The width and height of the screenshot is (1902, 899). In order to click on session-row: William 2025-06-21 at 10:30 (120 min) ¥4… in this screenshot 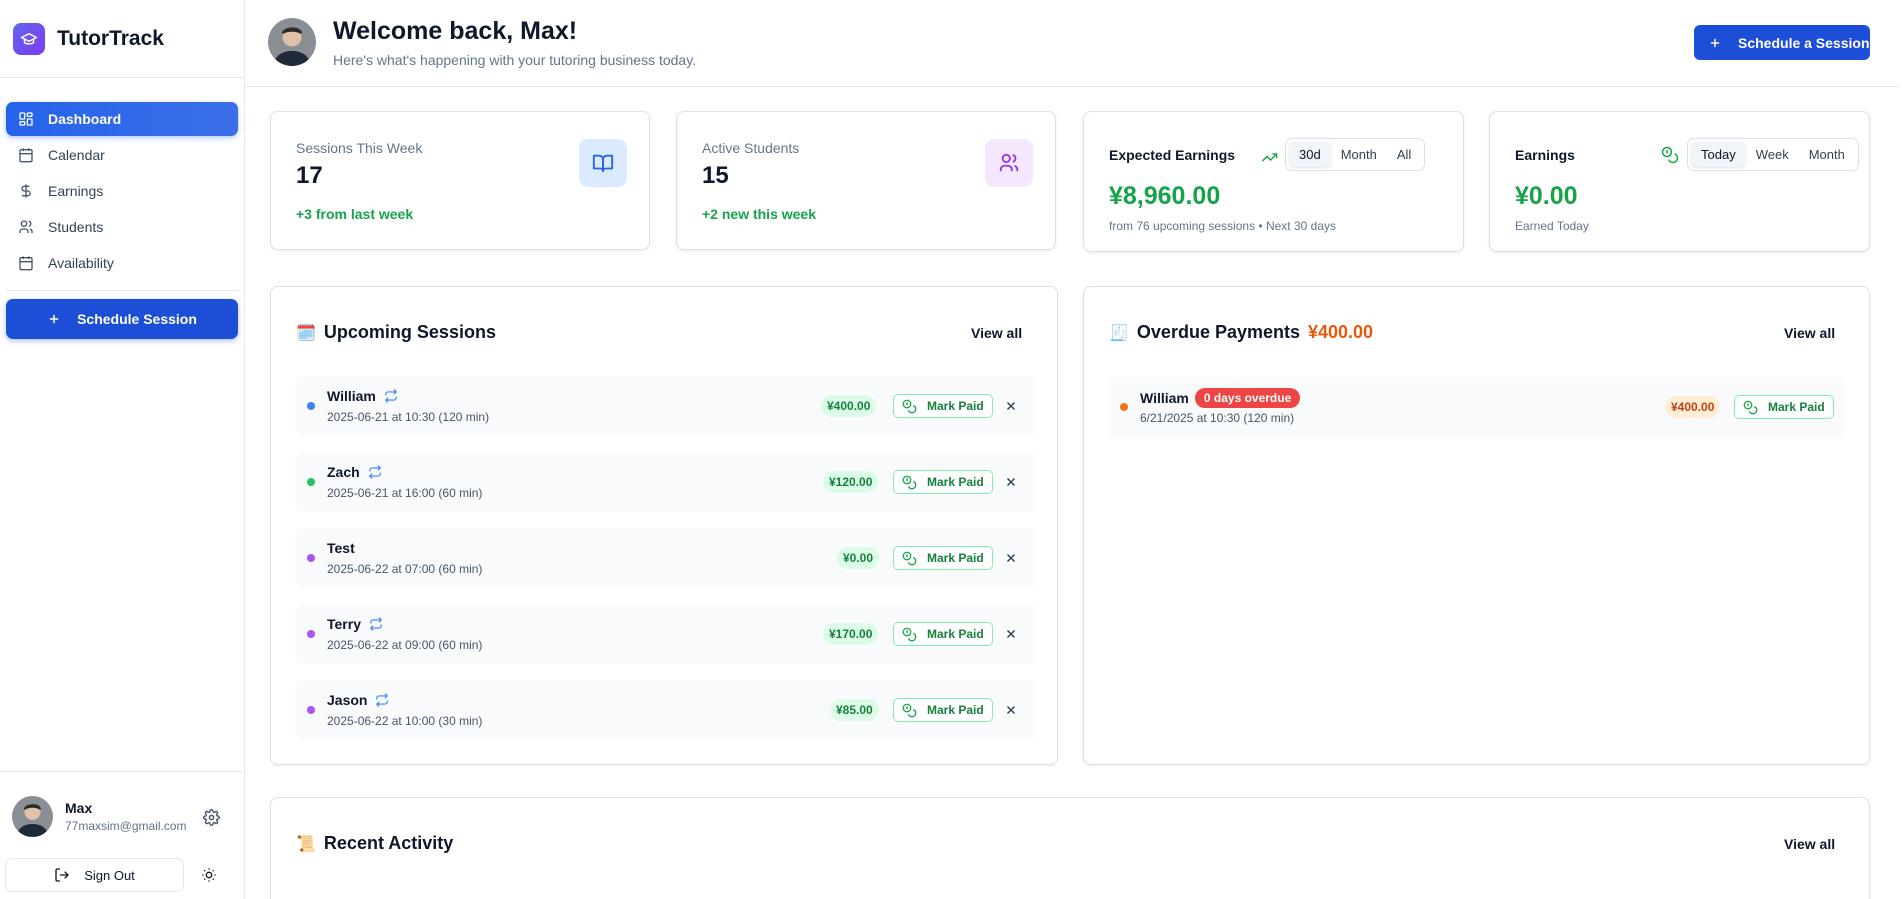, I will do `click(665, 406)`.